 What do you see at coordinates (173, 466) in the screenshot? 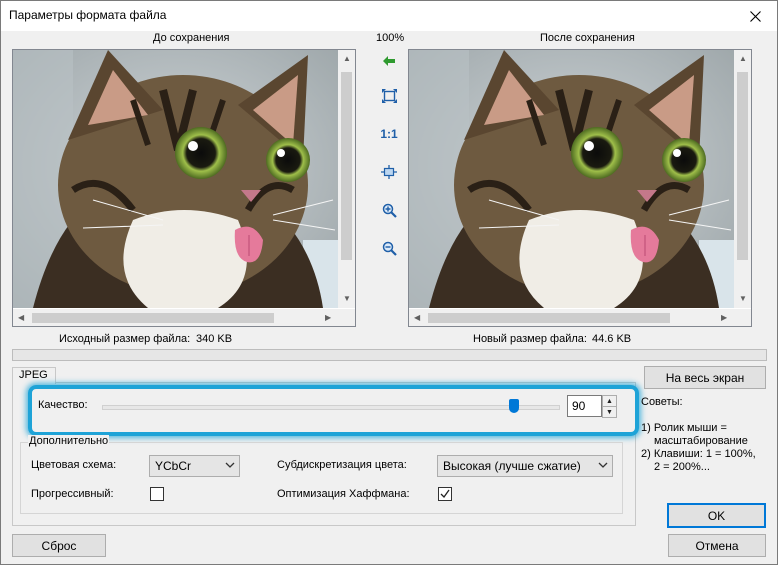
I see `color-scheme-value: YCbCr` at bounding box center [173, 466].